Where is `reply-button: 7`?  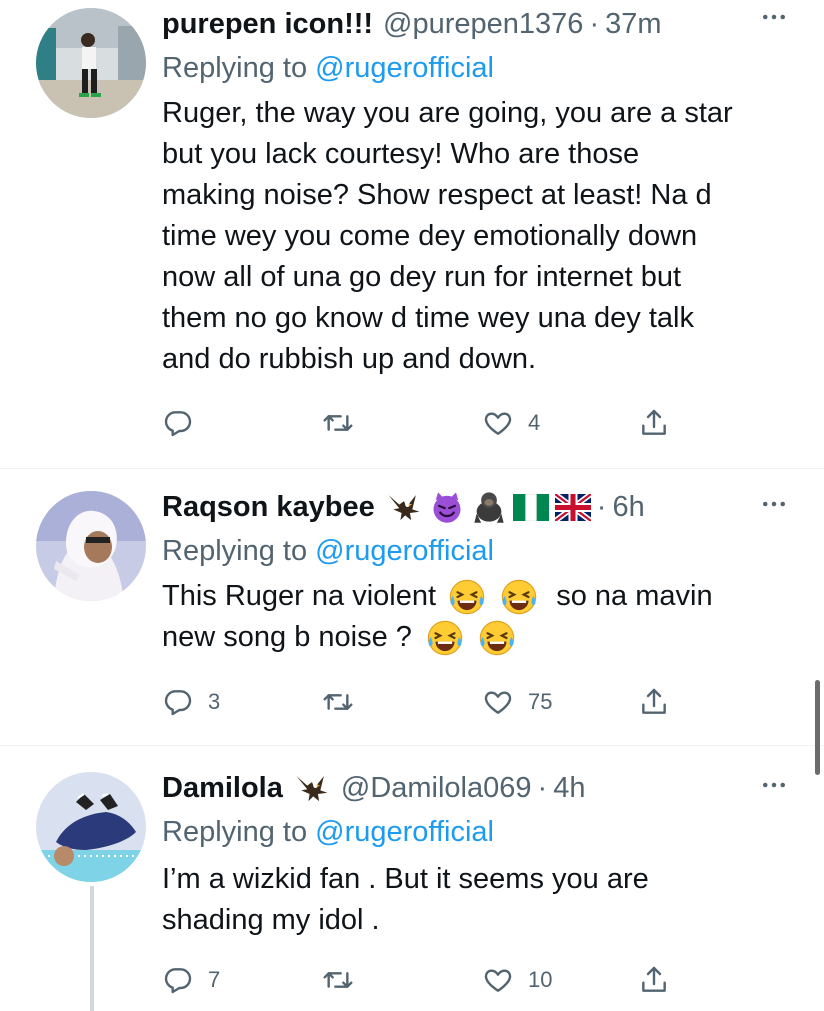
reply-button: 7 is located at coordinates (191, 980).